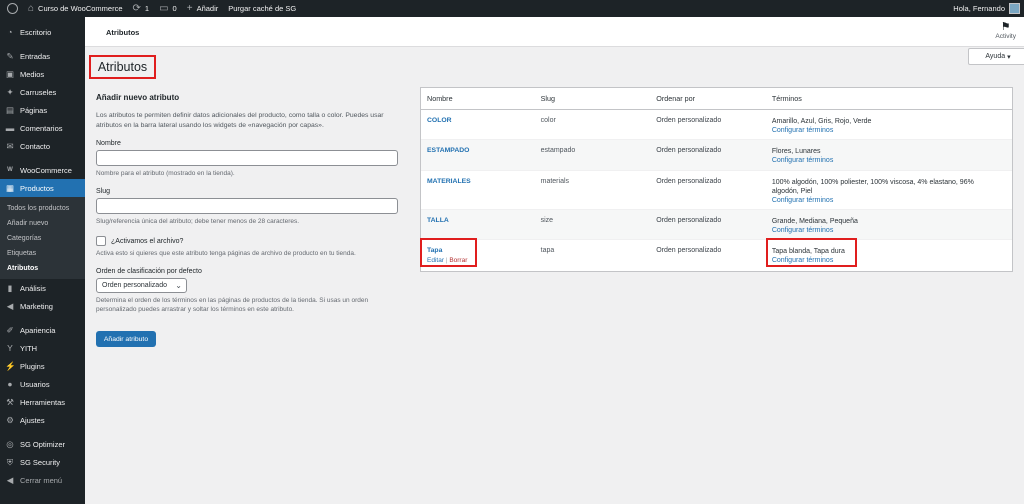 The image size is (1024, 504). What do you see at coordinates (42, 444) in the screenshot?
I see `sidebar-item-sg-optimizer: ◎ SG Optimizer` at bounding box center [42, 444].